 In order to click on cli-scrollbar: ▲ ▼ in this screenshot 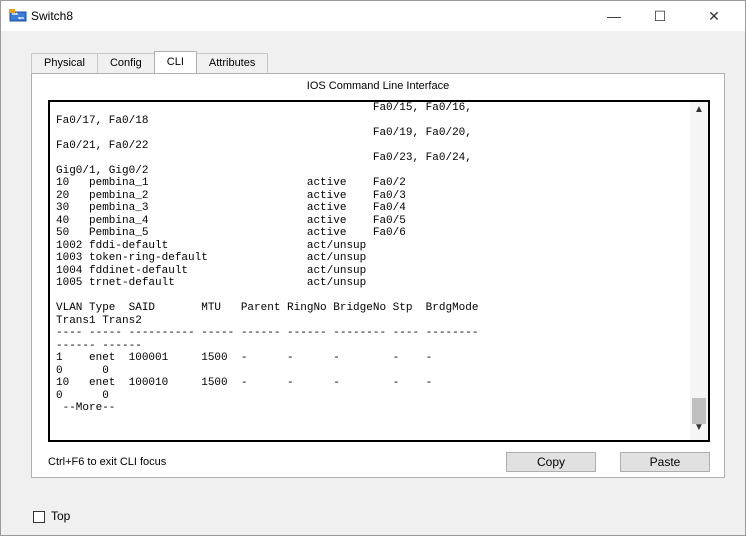, I will do `click(699, 271)`.